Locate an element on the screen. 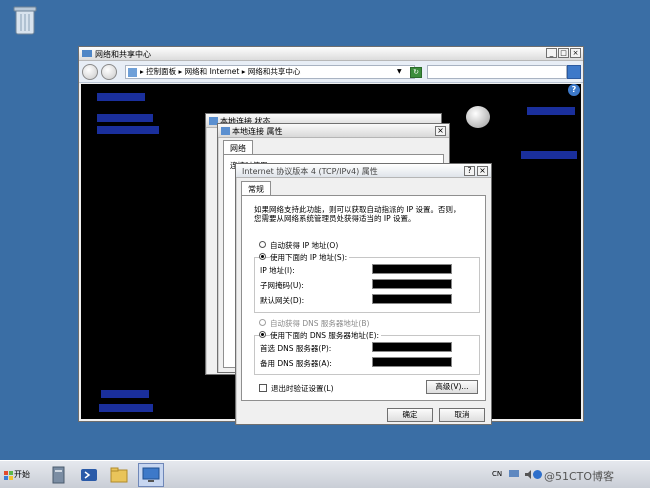 The width and height of the screenshot is (650, 488). preferred-dns-label: 首选 DNS 服务器(P): is located at coordinates (296, 348).